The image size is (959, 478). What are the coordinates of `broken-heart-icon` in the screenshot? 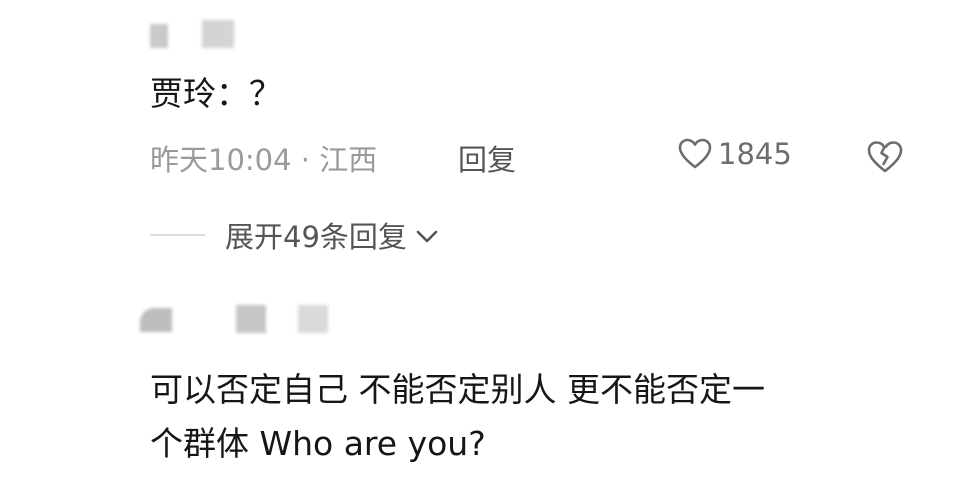 It's located at (885, 157).